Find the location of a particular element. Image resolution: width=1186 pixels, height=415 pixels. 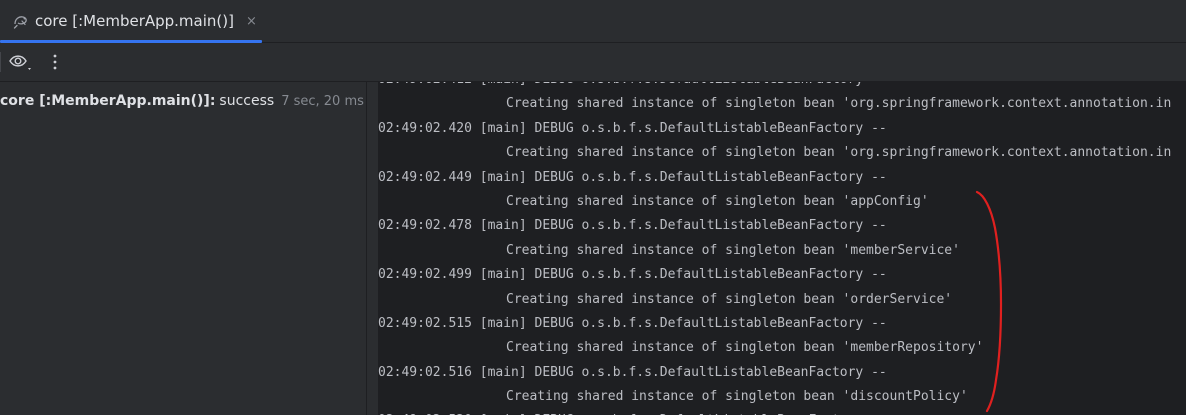

run-status: success is located at coordinates (247, 101).